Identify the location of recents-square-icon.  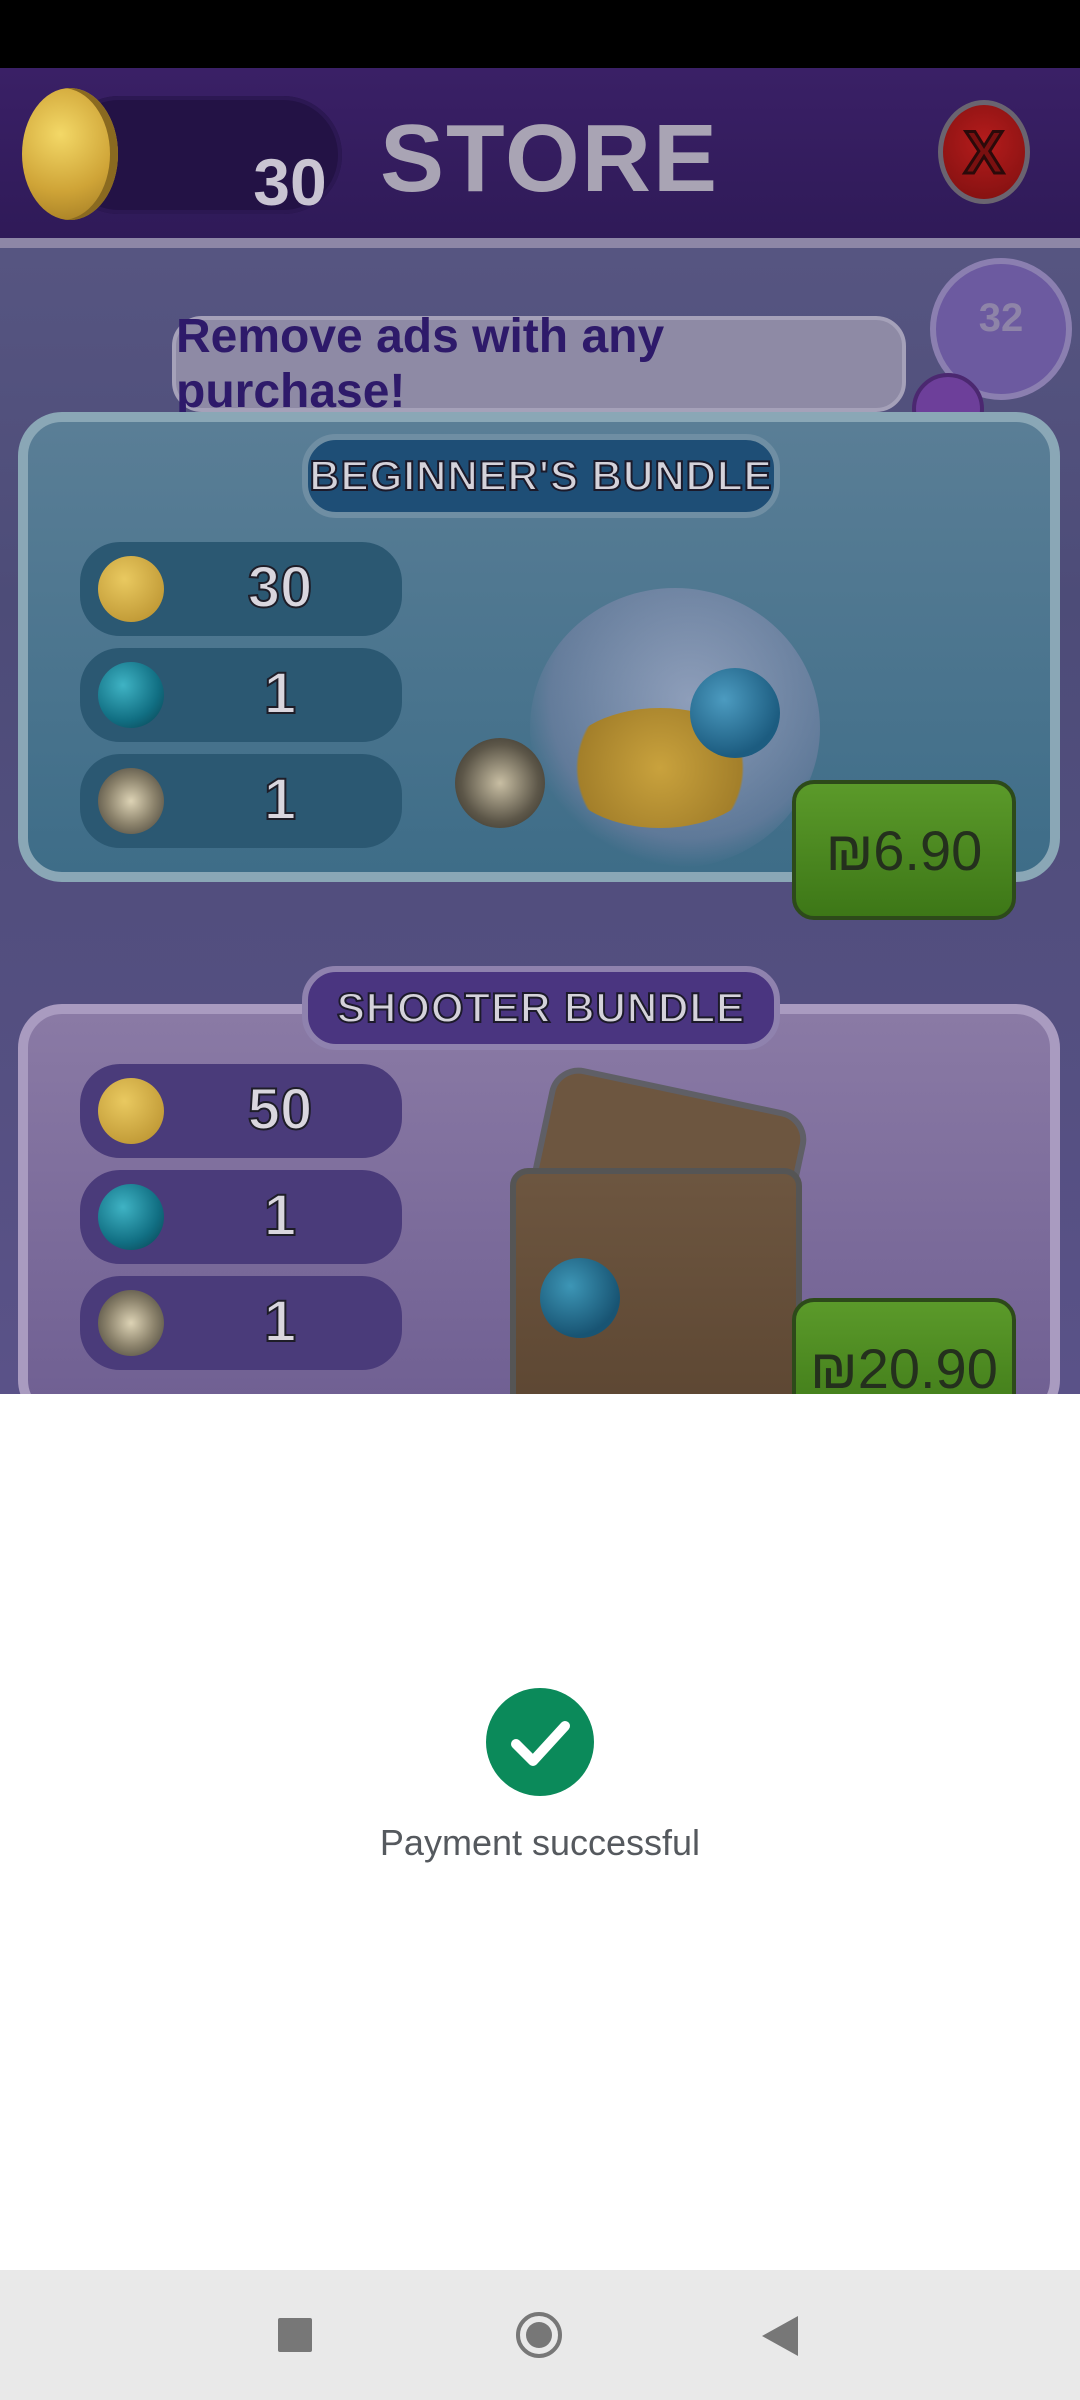
(295, 2335).